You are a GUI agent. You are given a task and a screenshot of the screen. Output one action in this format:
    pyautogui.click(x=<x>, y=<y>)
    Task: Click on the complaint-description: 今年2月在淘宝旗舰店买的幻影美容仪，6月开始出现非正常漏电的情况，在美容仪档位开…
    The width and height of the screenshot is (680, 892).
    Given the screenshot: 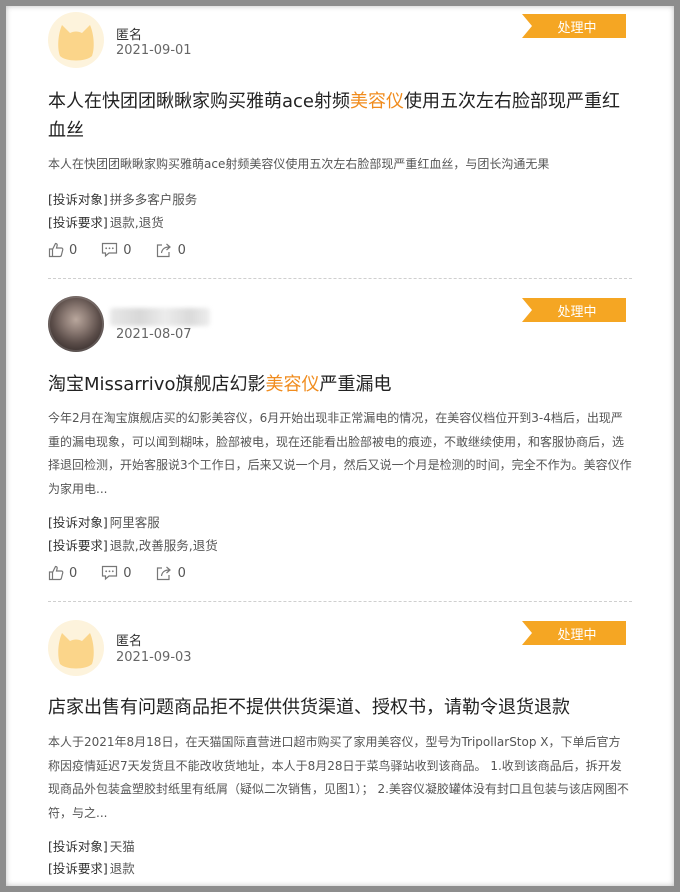 What is the action you would take?
    pyautogui.click(x=340, y=453)
    